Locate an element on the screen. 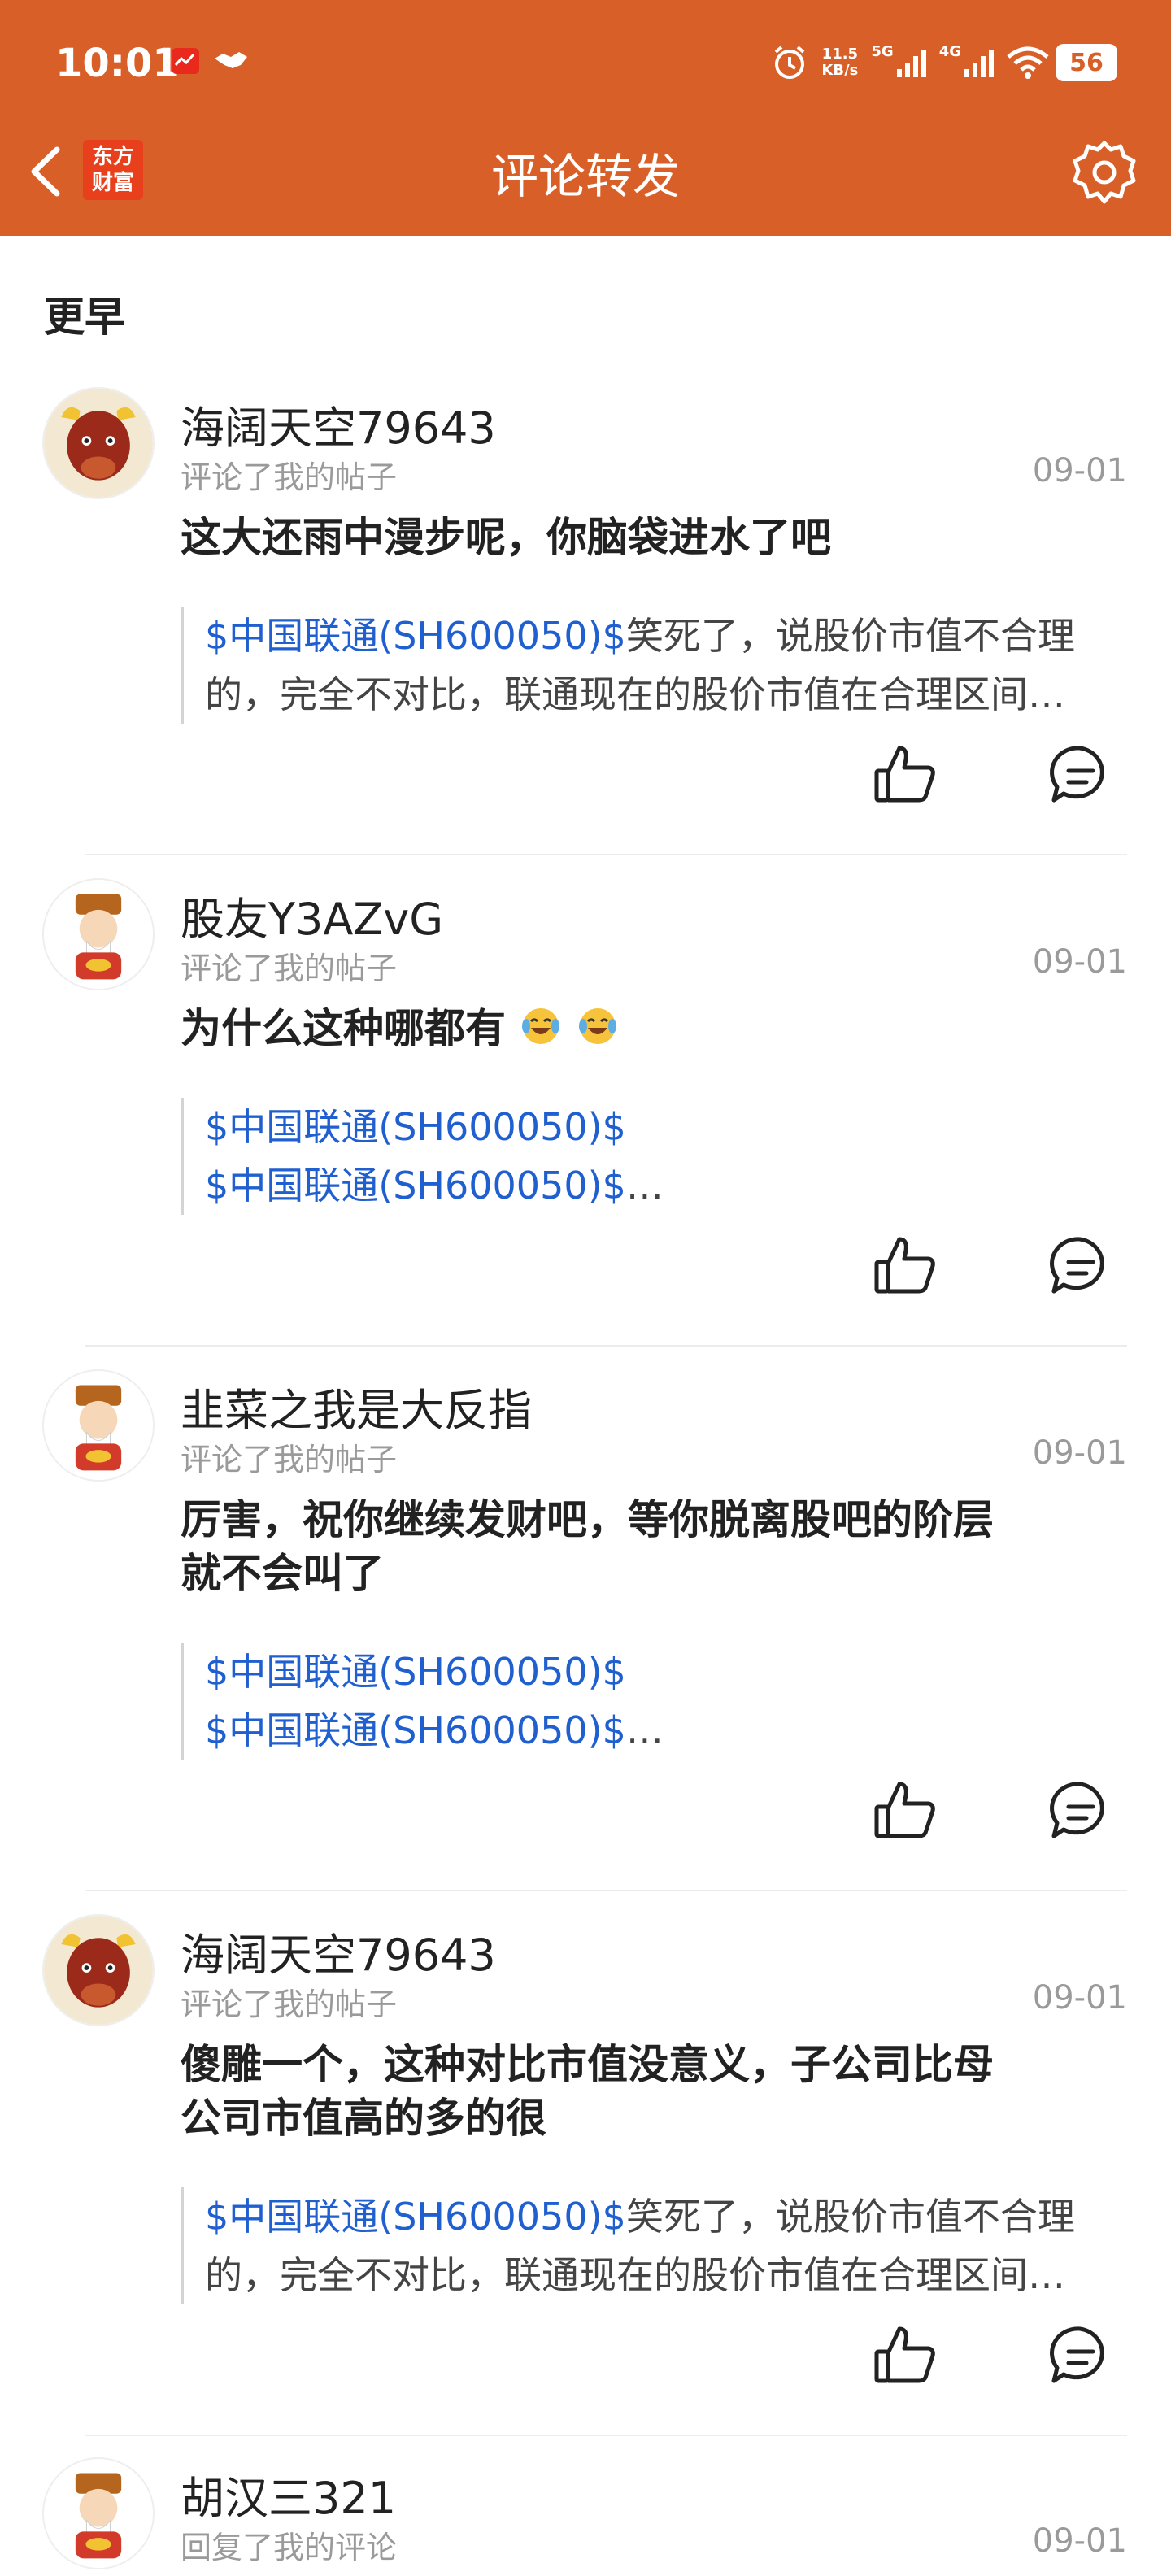  settings-button is located at coordinates (1104, 173).